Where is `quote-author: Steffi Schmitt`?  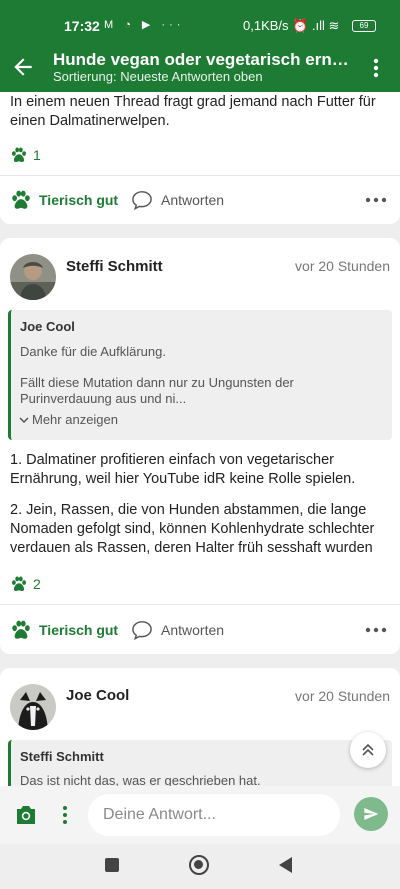 quote-author: Steffi Schmitt is located at coordinates (62, 756).